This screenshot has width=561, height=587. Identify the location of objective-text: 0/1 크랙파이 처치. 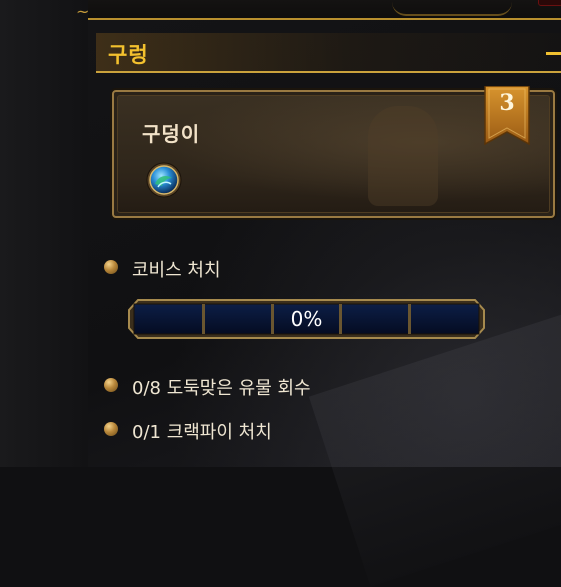
(202, 432).